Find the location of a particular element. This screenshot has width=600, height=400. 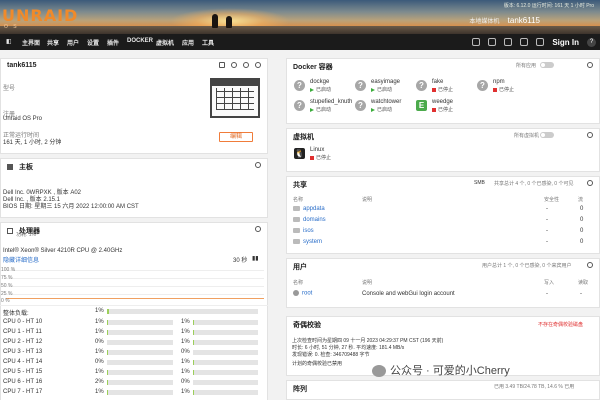

shares-summary: 共享总计 4 个, 0 个已感染, 0 个可见 is located at coordinates (534, 184).